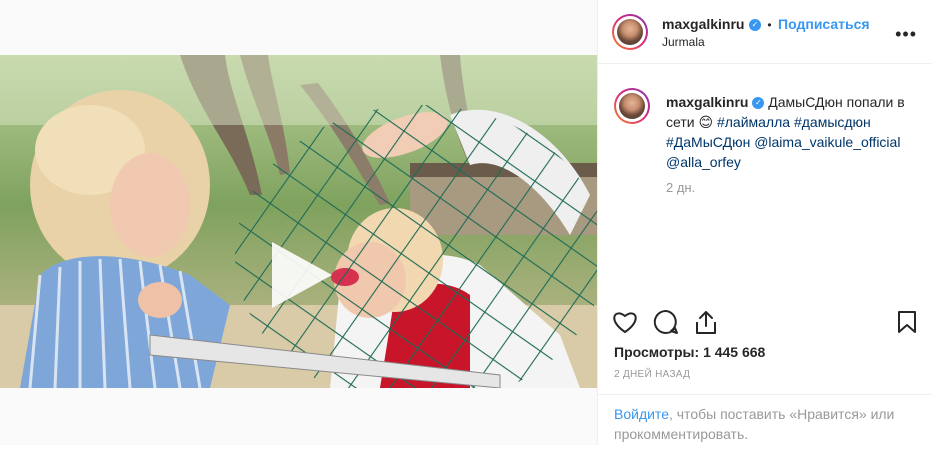 The image size is (932, 453). I want to click on location-link: Jurmala, so click(683, 42).